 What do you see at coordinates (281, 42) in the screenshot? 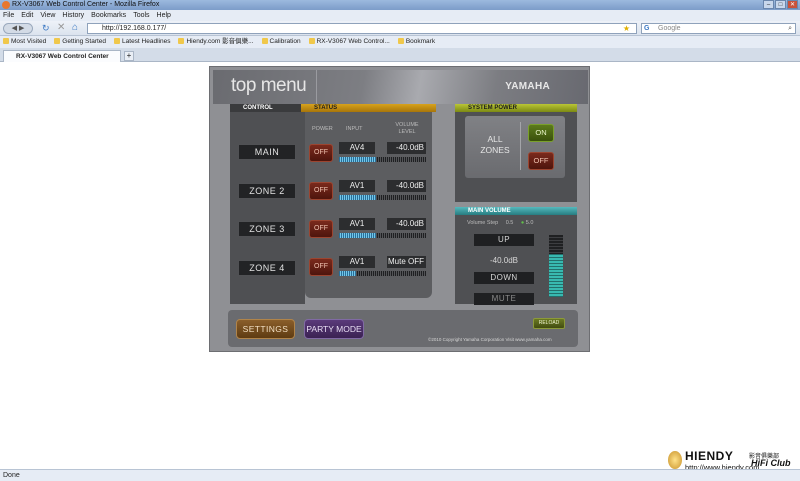
I see `bookmark-calibration: Calibration` at bounding box center [281, 42].